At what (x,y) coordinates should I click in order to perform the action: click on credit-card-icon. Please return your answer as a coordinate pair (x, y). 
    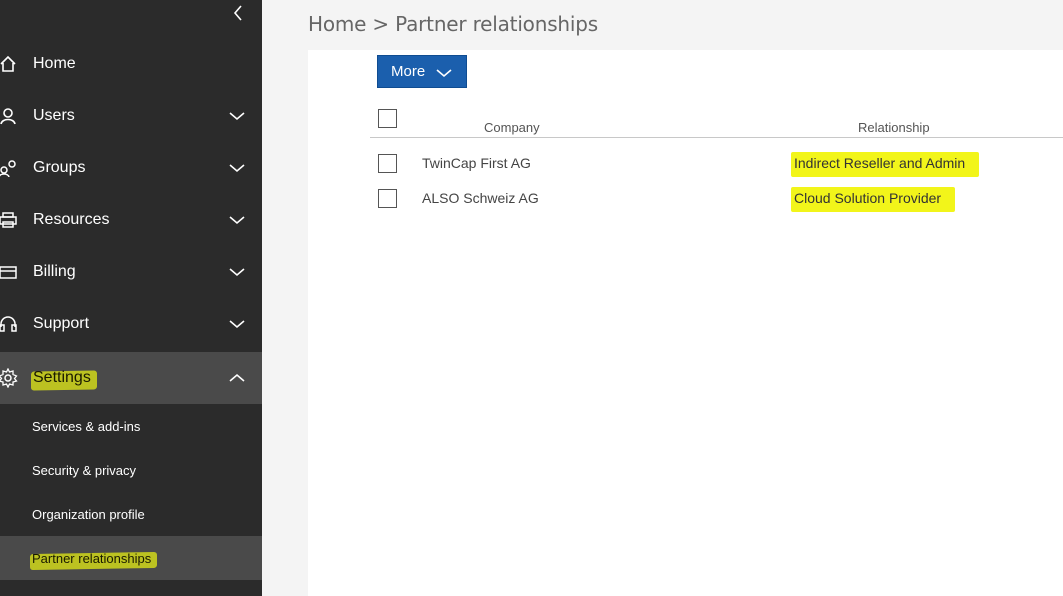
    Looking at the image, I should click on (9, 272).